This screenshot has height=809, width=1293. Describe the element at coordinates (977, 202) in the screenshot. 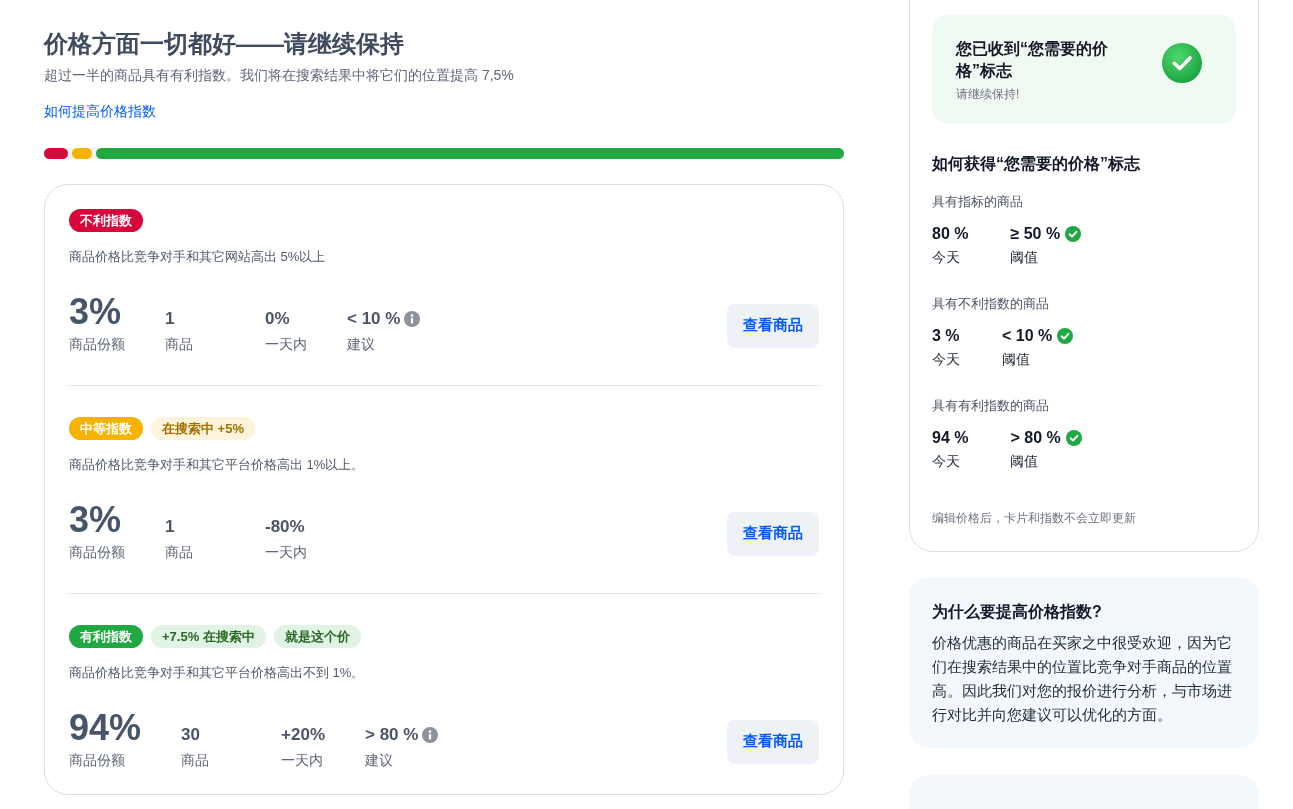

I see `criterion-label: 具有指标的商品` at that location.